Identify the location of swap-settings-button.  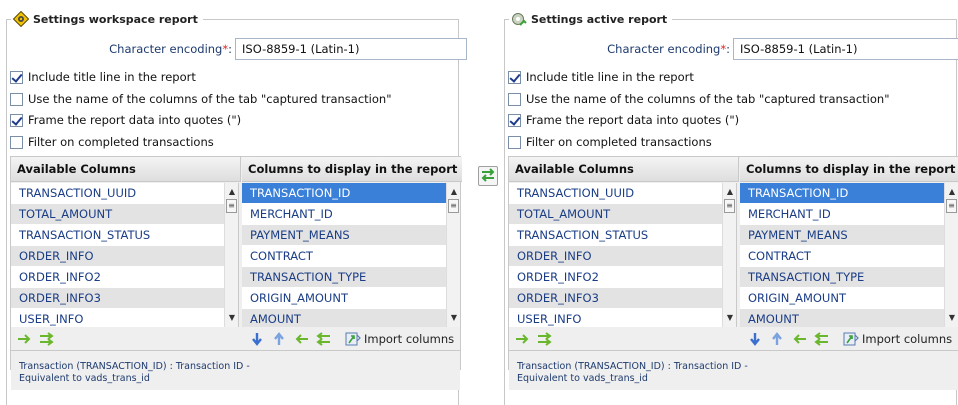
(488, 176).